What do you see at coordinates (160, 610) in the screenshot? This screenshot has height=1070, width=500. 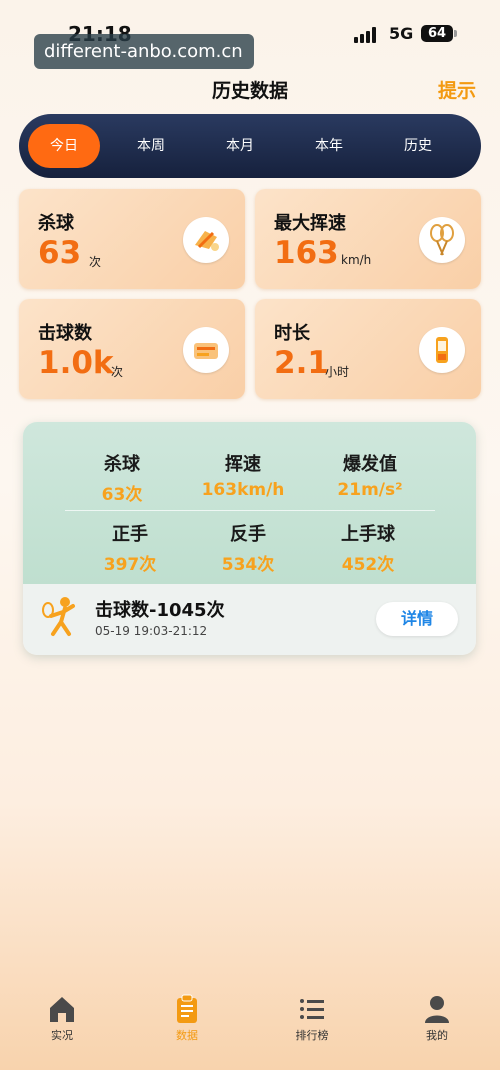 I see `session-title: 击球数-1045次` at bounding box center [160, 610].